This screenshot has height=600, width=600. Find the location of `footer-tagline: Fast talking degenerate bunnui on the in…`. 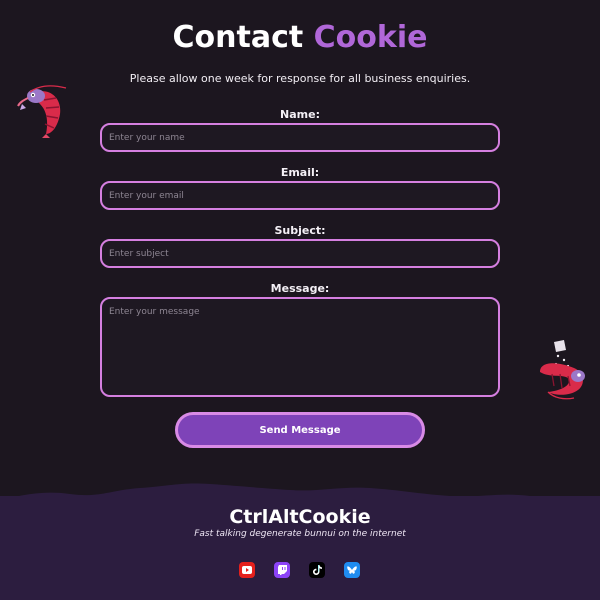

footer-tagline: Fast talking degenerate bunnui on the in… is located at coordinates (300, 534).